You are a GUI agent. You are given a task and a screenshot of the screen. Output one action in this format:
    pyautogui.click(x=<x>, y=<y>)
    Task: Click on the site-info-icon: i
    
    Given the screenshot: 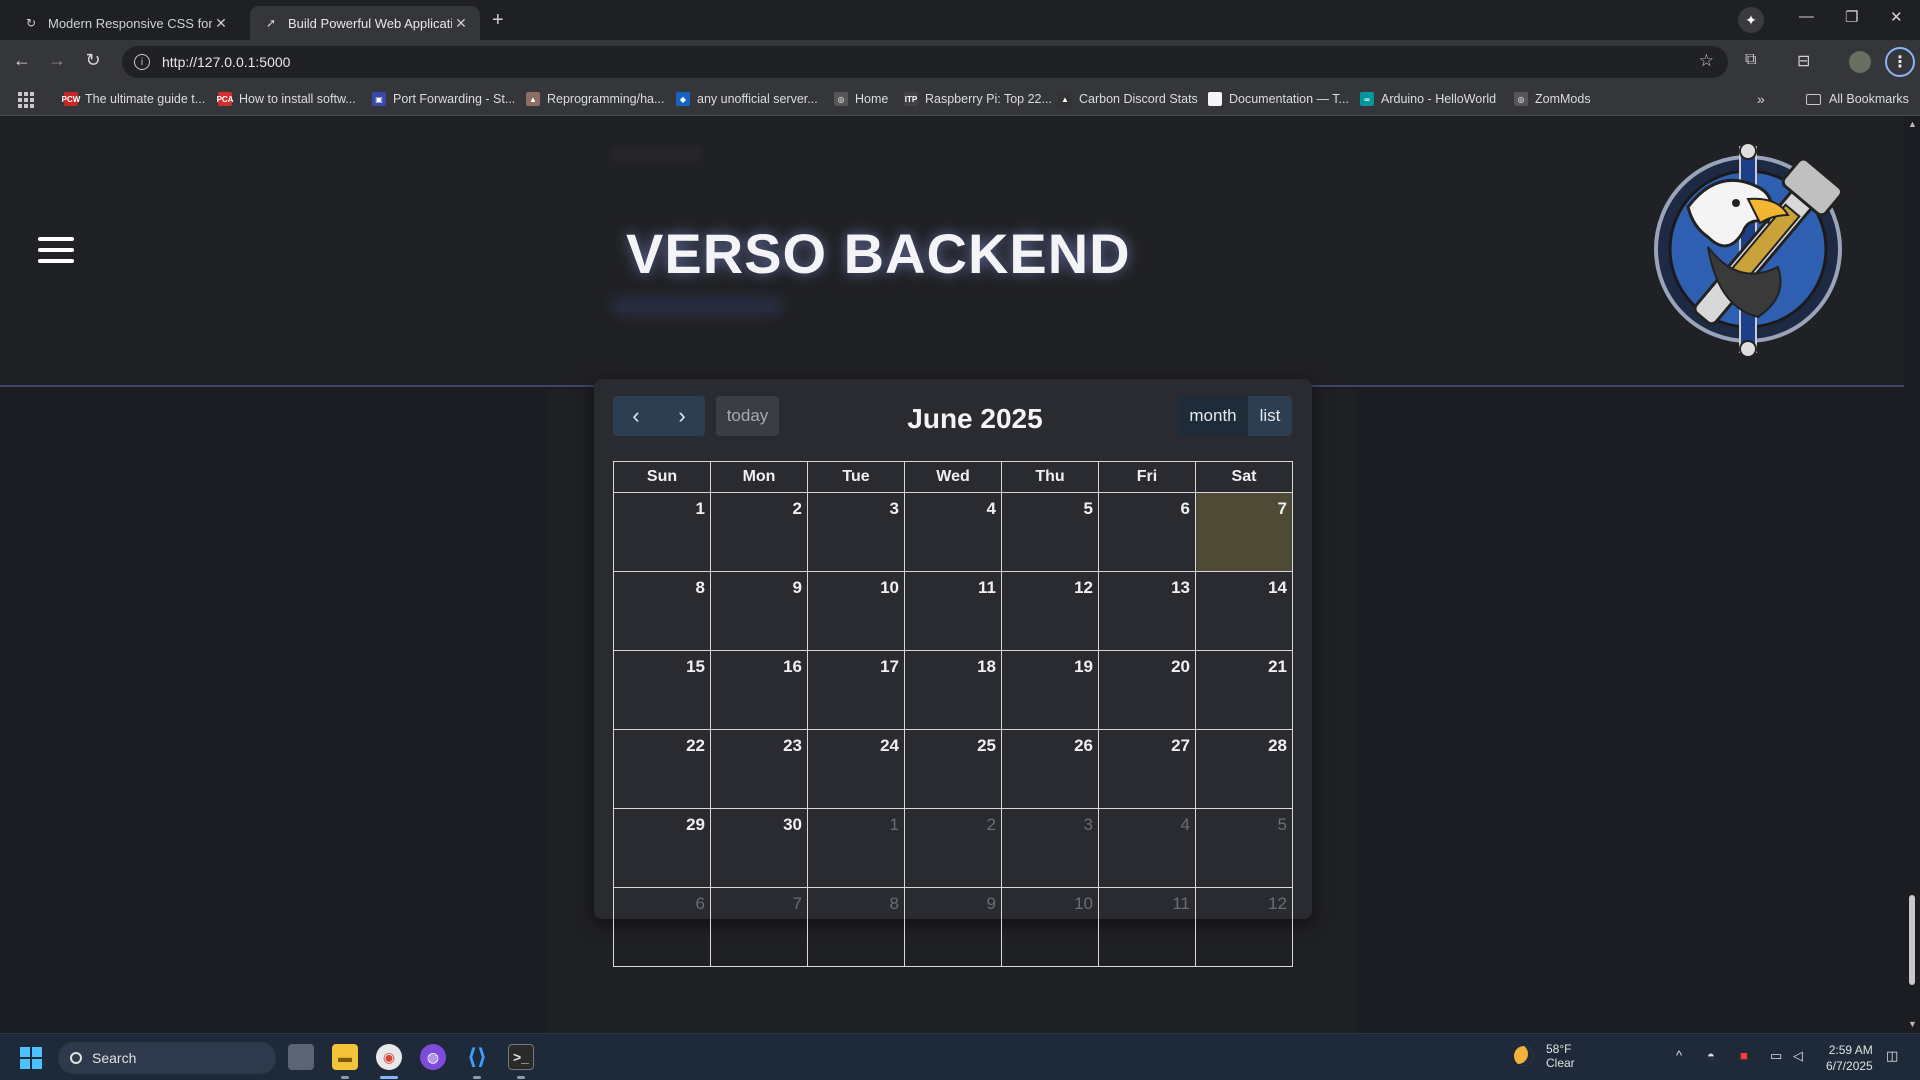 What is the action you would take?
    pyautogui.click(x=142, y=62)
    